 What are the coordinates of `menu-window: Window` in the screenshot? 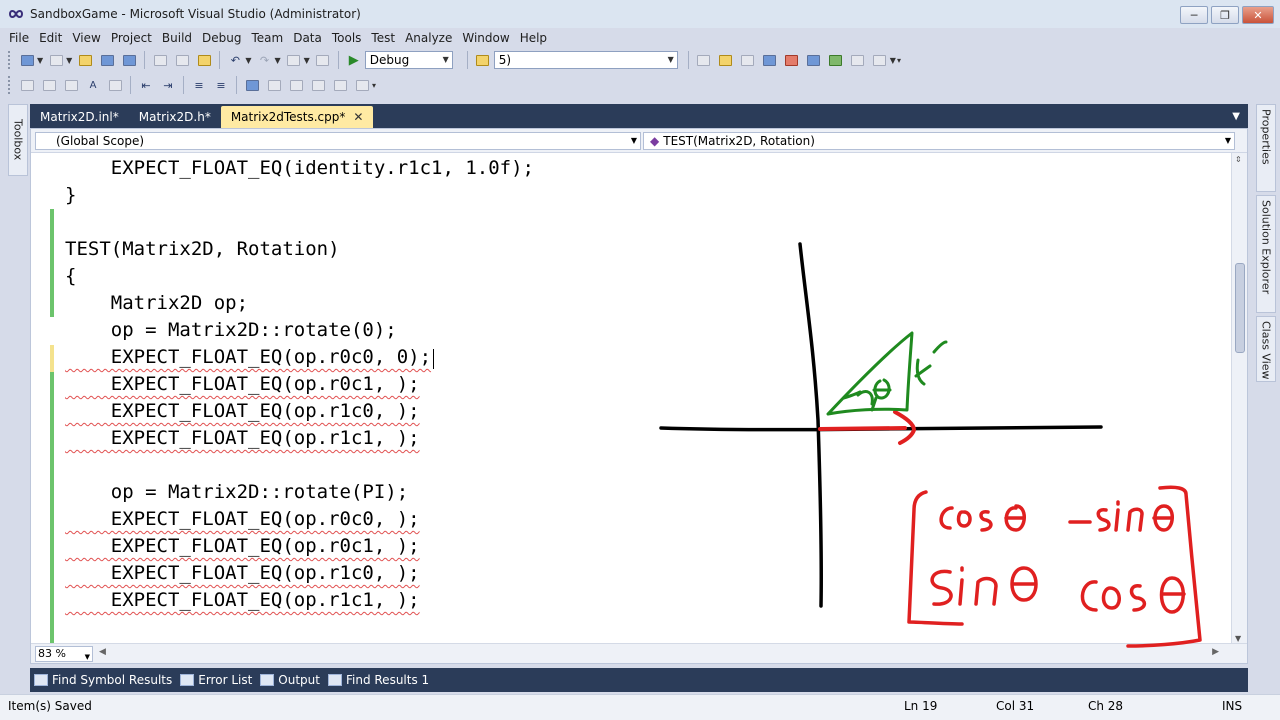 It's located at (485, 38).